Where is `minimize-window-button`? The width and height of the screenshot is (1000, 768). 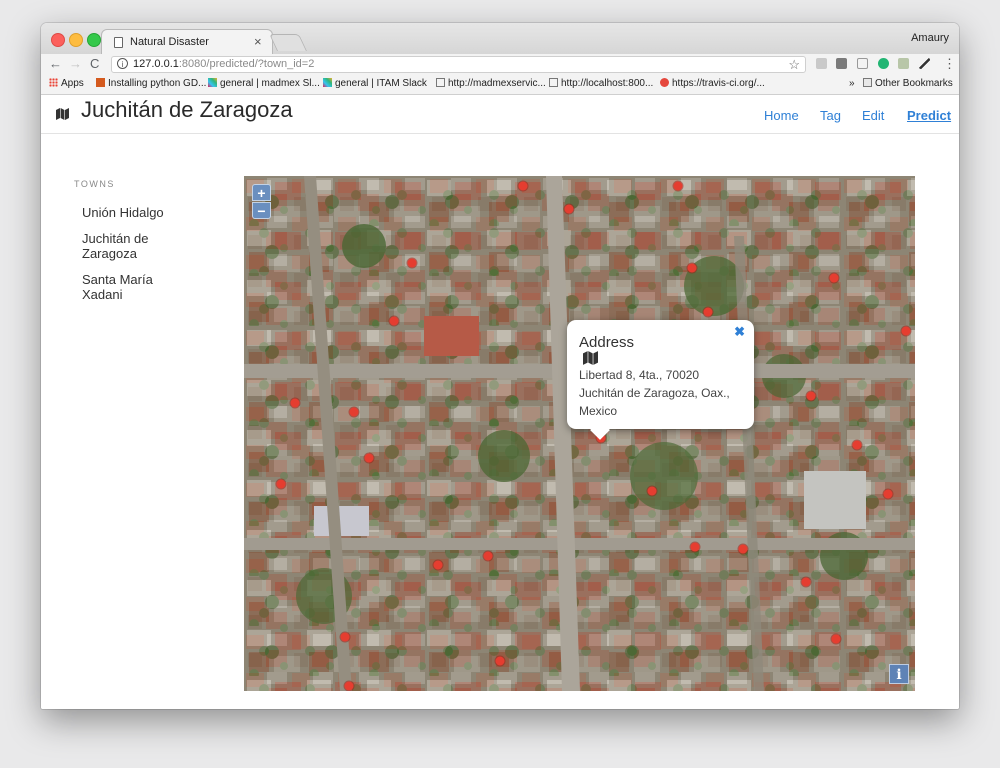
minimize-window-button is located at coordinates (76, 40).